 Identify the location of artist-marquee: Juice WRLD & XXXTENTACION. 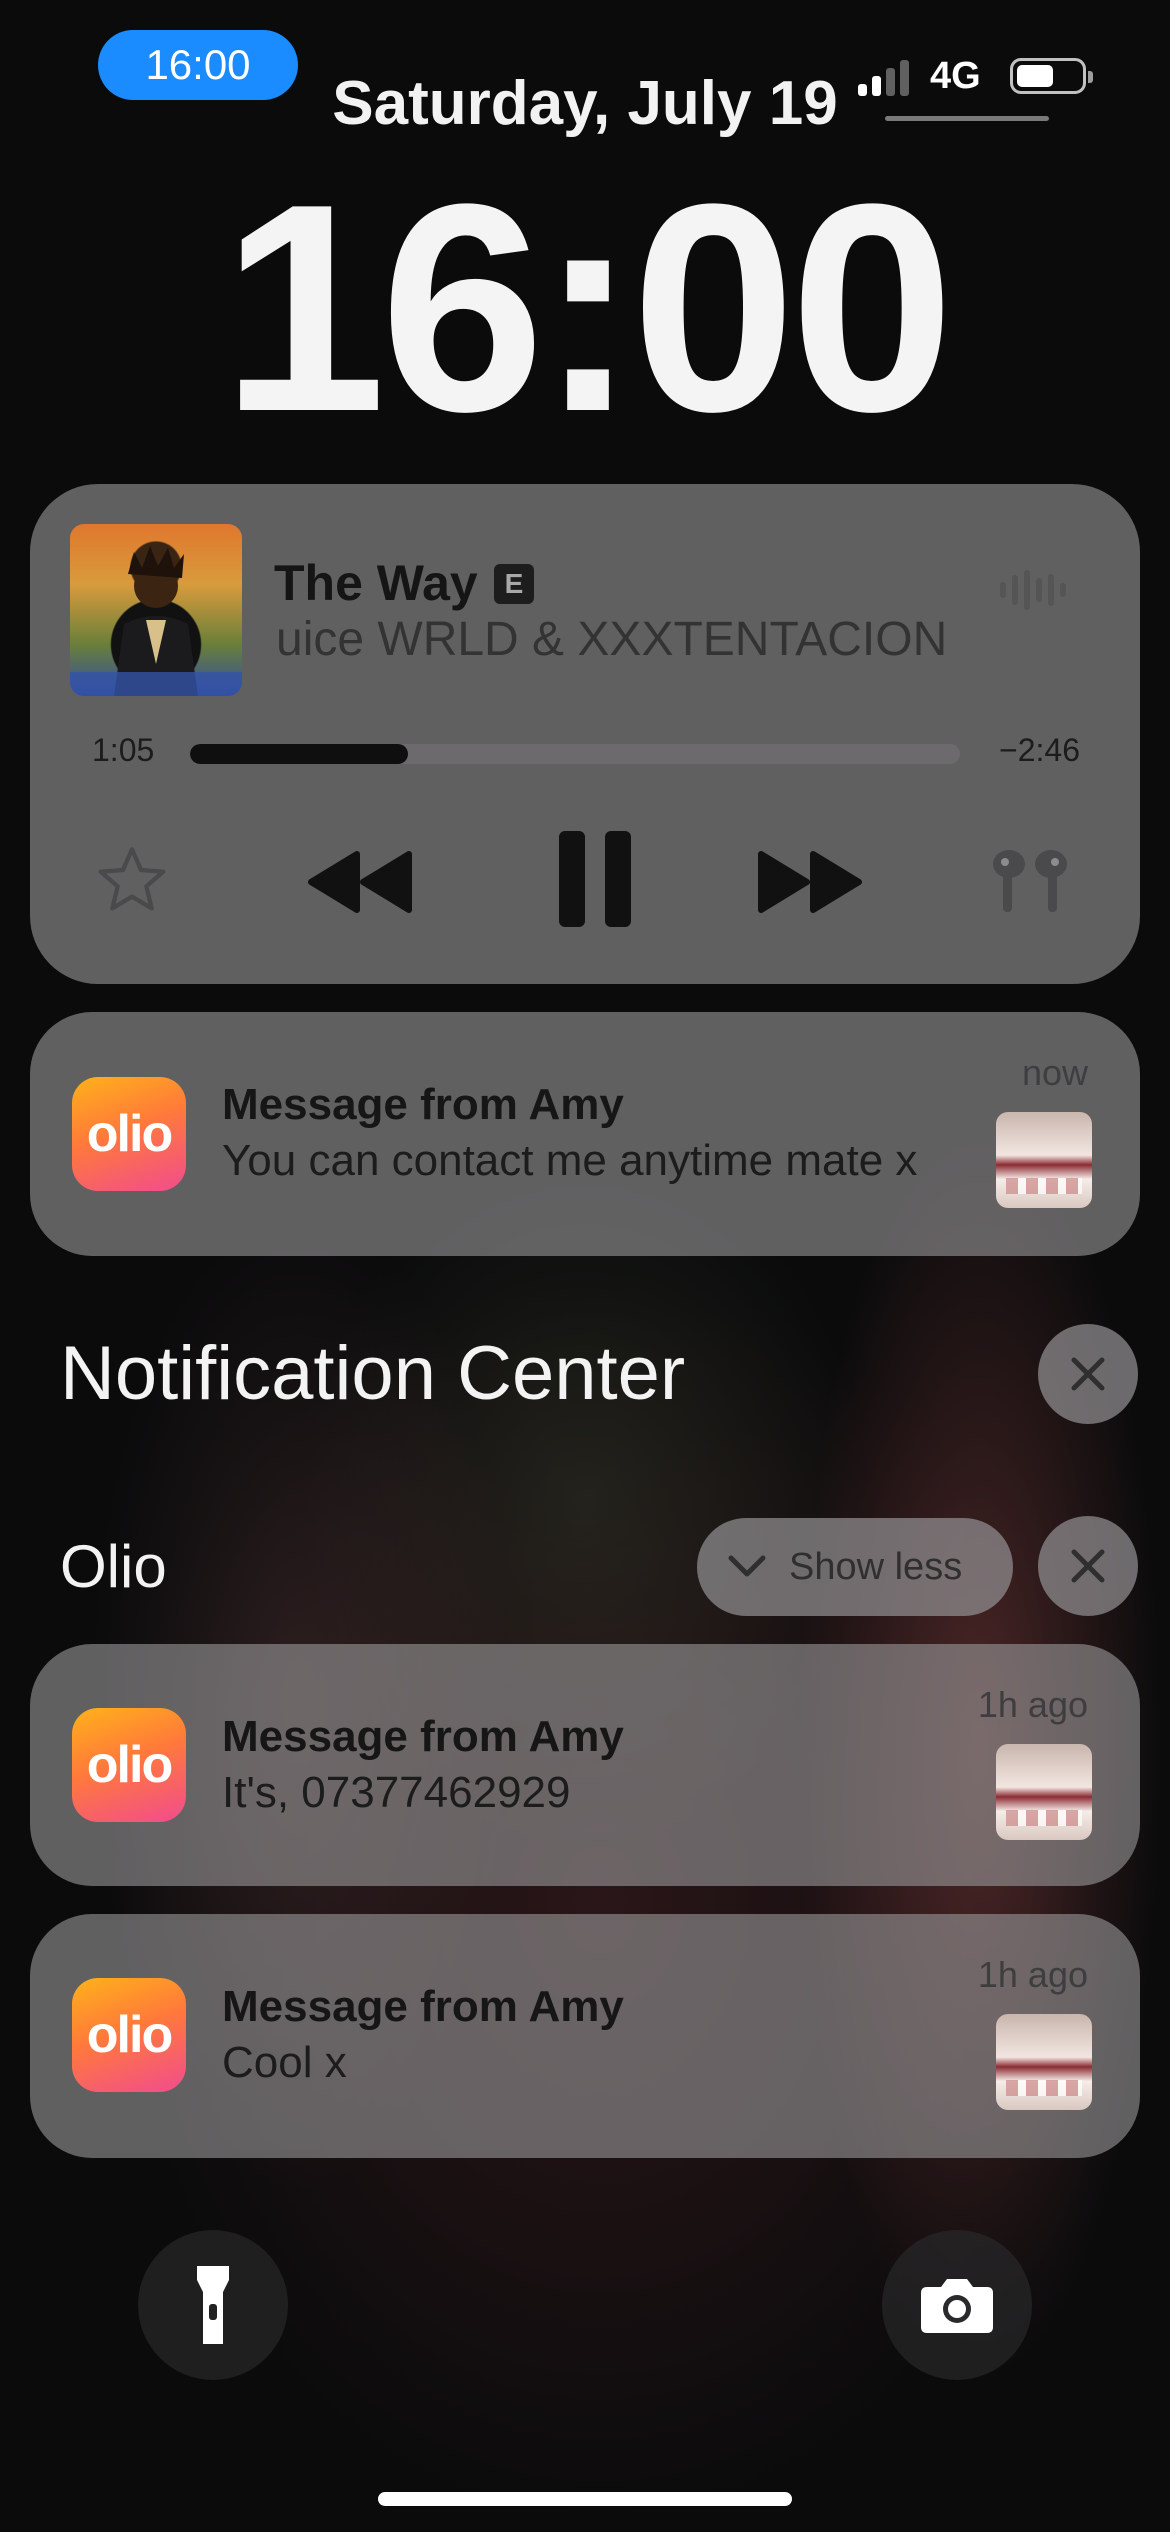
(634, 644).